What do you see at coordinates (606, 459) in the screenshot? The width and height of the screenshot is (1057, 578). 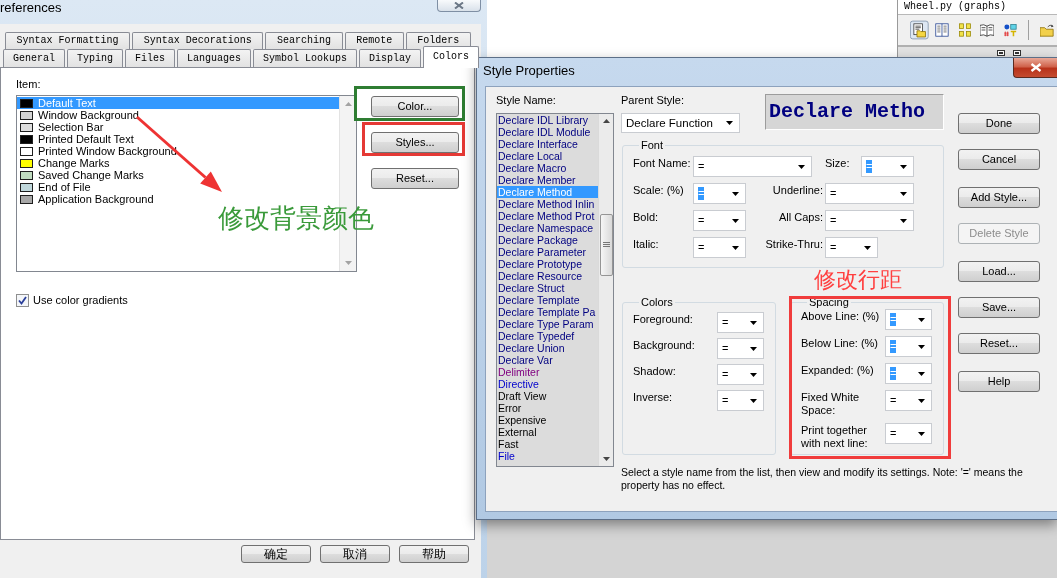 I see `scroll-down-icon` at bounding box center [606, 459].